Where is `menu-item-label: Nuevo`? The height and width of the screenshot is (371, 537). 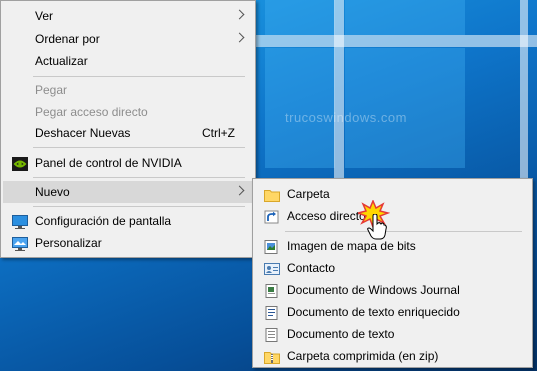 menu-item-label: Nuevo is located at coordinates (52, 192).